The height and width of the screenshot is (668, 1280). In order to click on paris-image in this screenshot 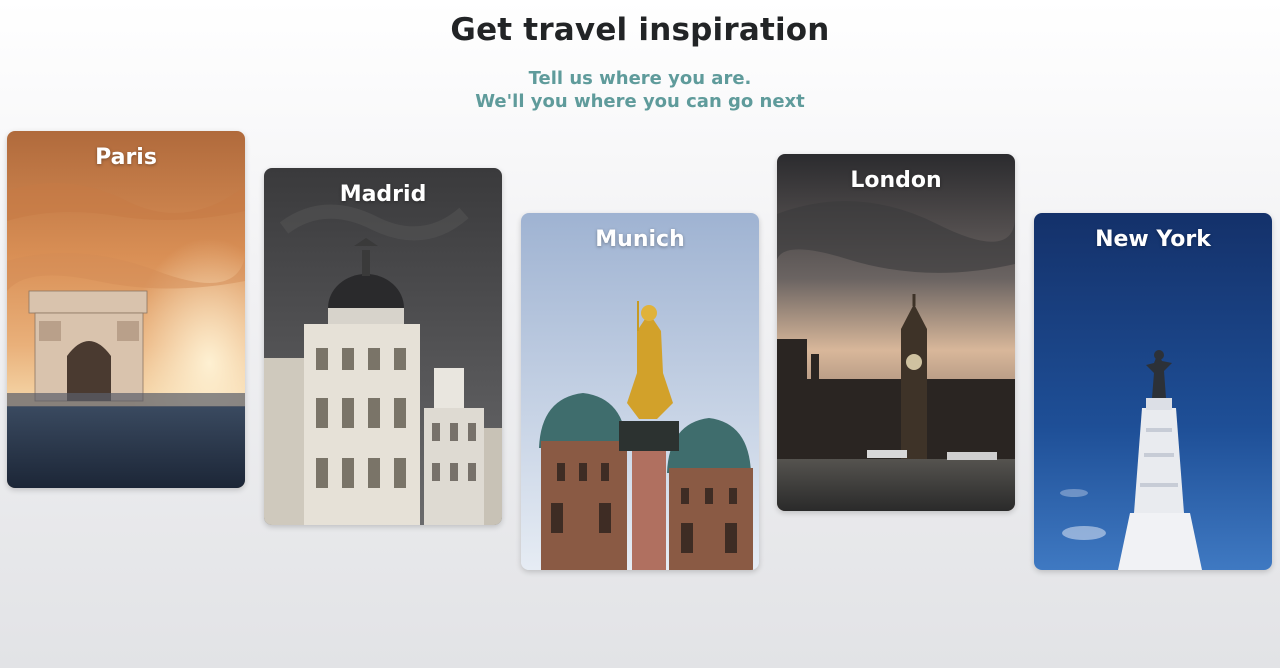, I will do `click(126, 309)`.